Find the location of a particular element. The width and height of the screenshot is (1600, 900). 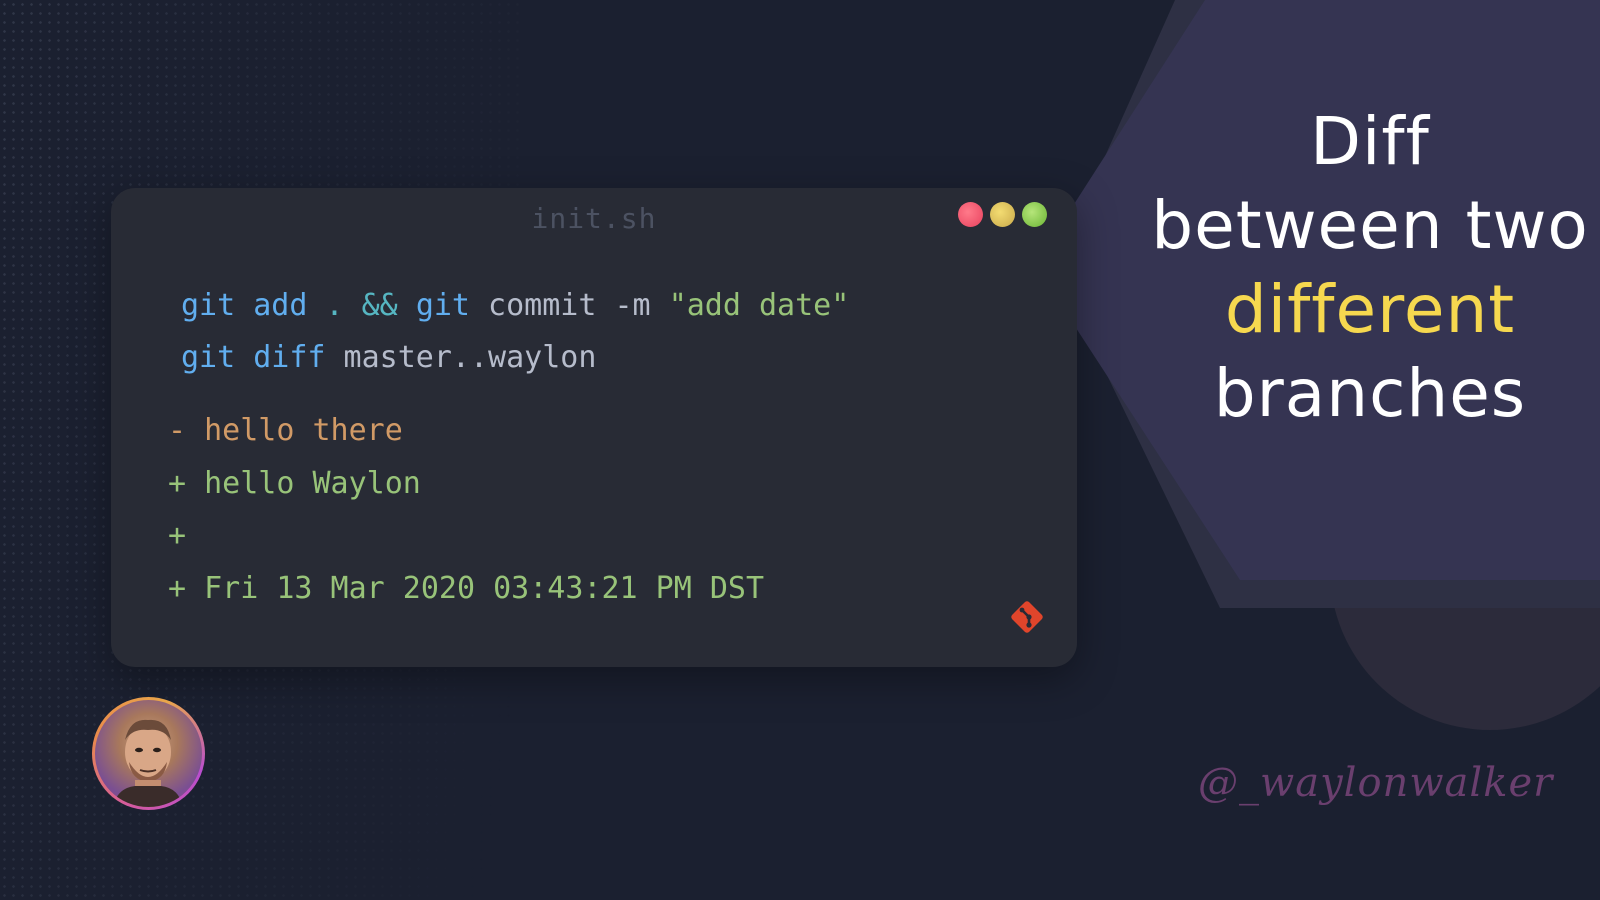

code-token: && is located at coordinates (379, 305).